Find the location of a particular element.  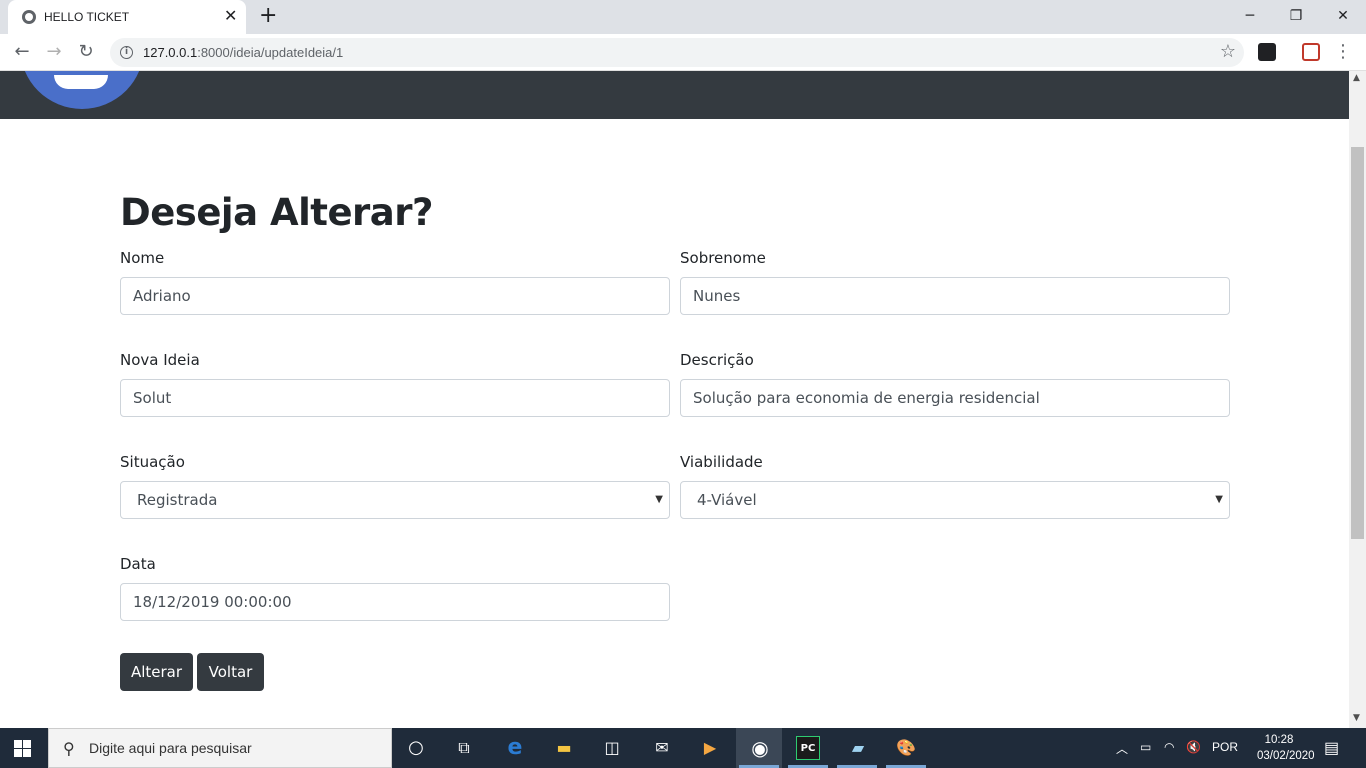

windows-start-icon is located at coordinates (23, 749).